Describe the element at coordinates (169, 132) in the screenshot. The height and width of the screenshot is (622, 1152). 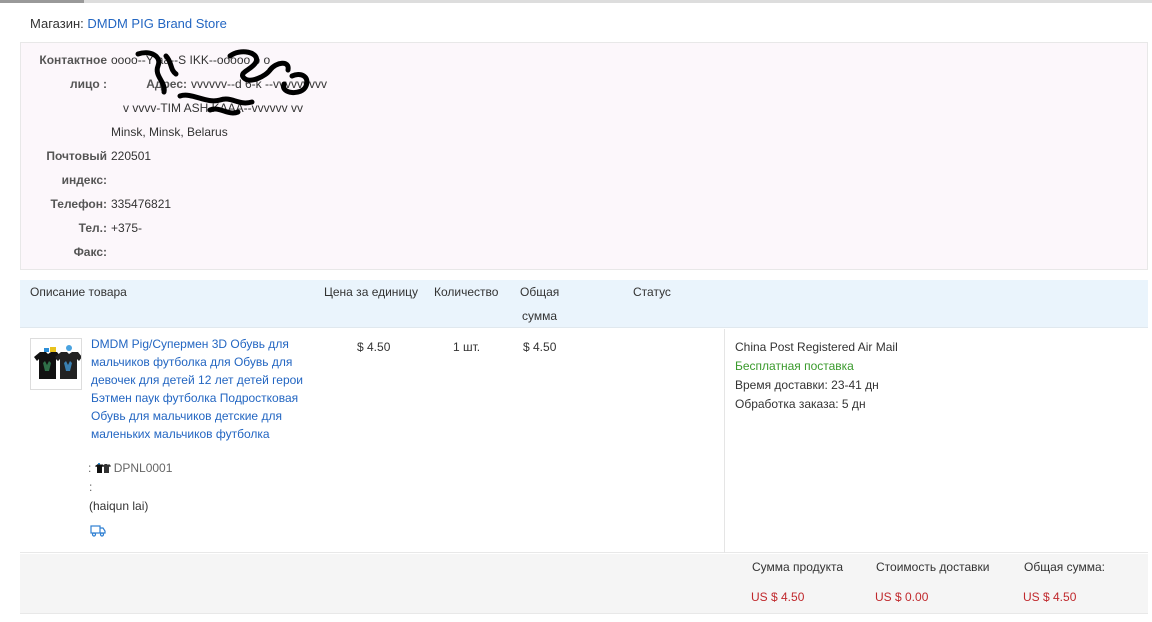
I see `address-line-3: Minsk, Minsk, Belarus` at that location.